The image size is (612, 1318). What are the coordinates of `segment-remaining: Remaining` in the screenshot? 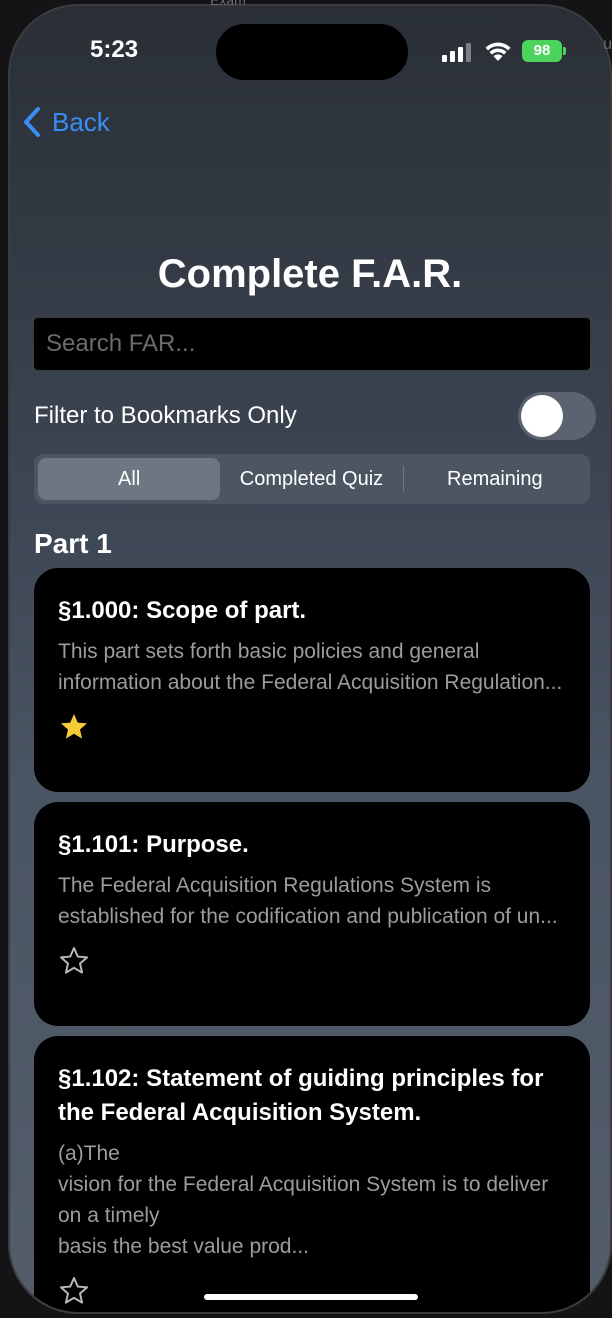 It's located at (495, 479).